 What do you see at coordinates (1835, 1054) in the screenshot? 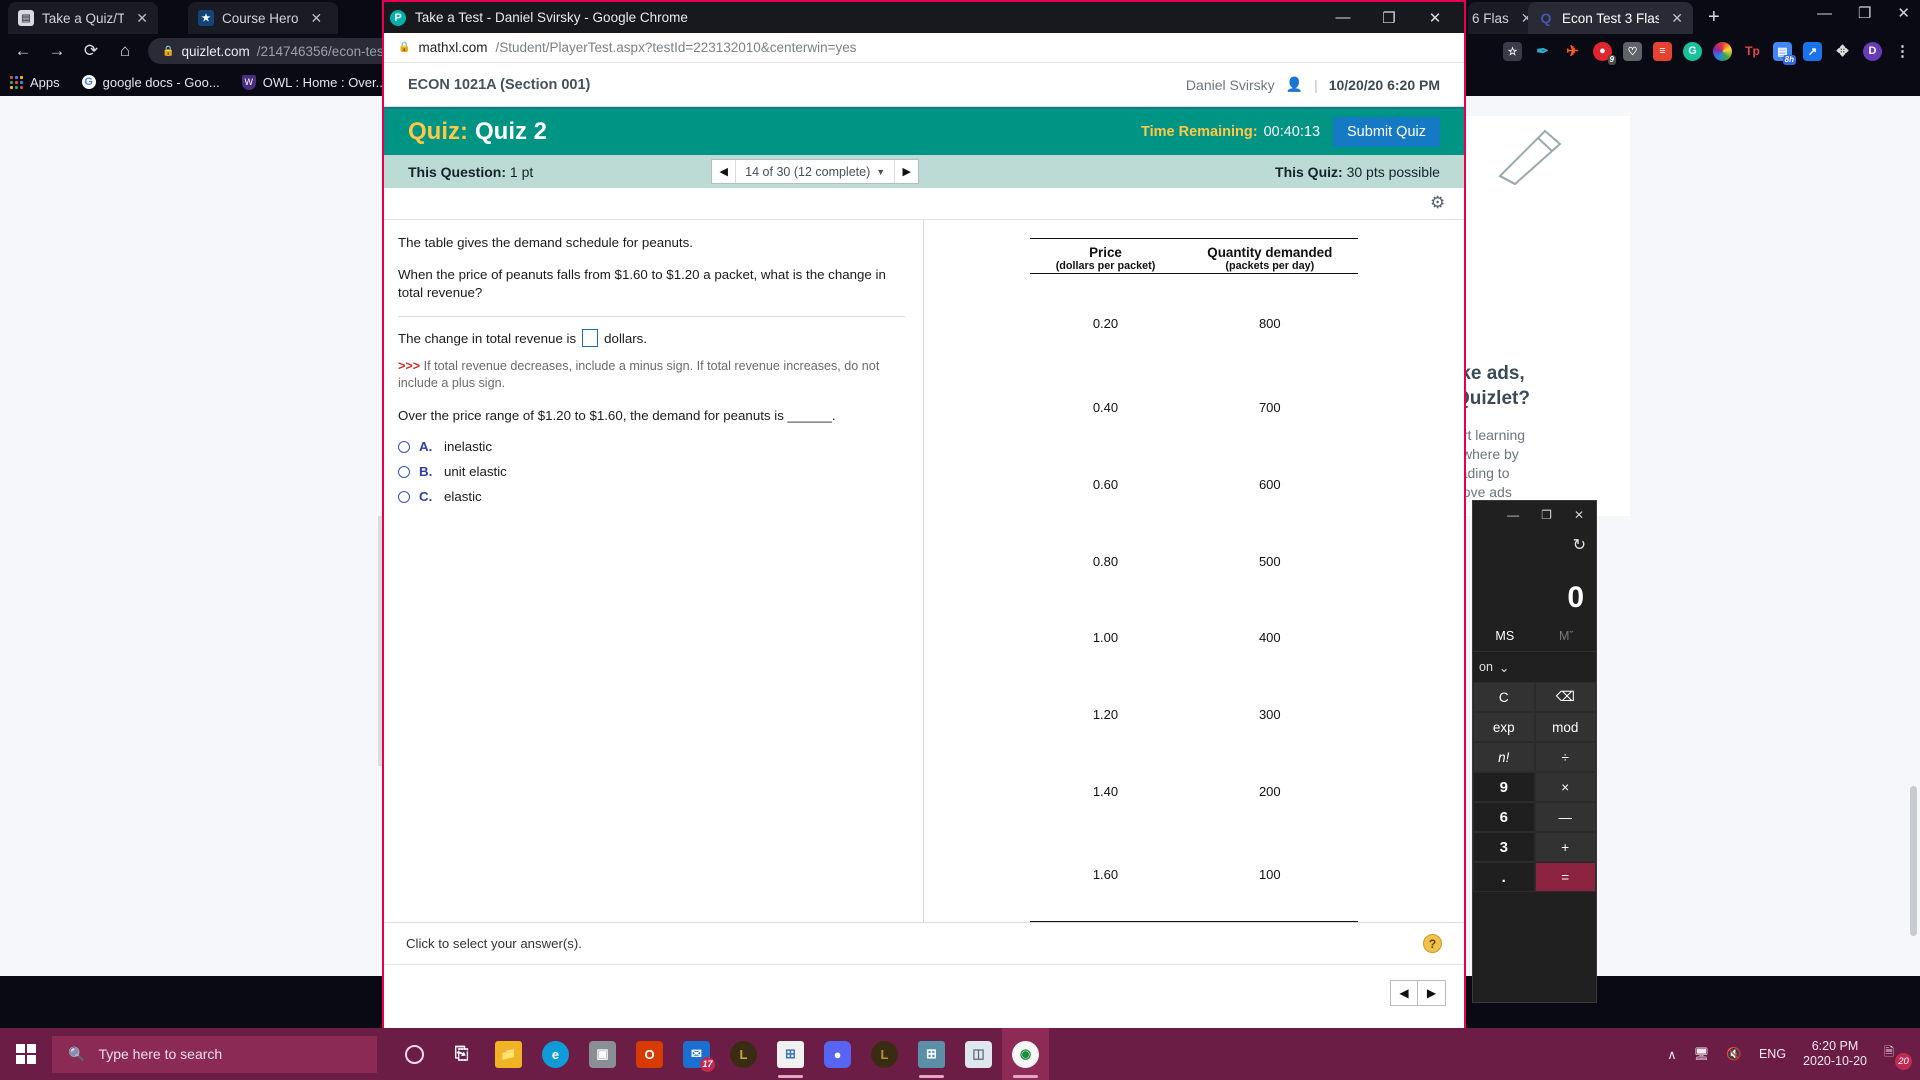
I see `tray-clock: 6:20 PM 2020-10-20` at bounding box center [1835, 1054].